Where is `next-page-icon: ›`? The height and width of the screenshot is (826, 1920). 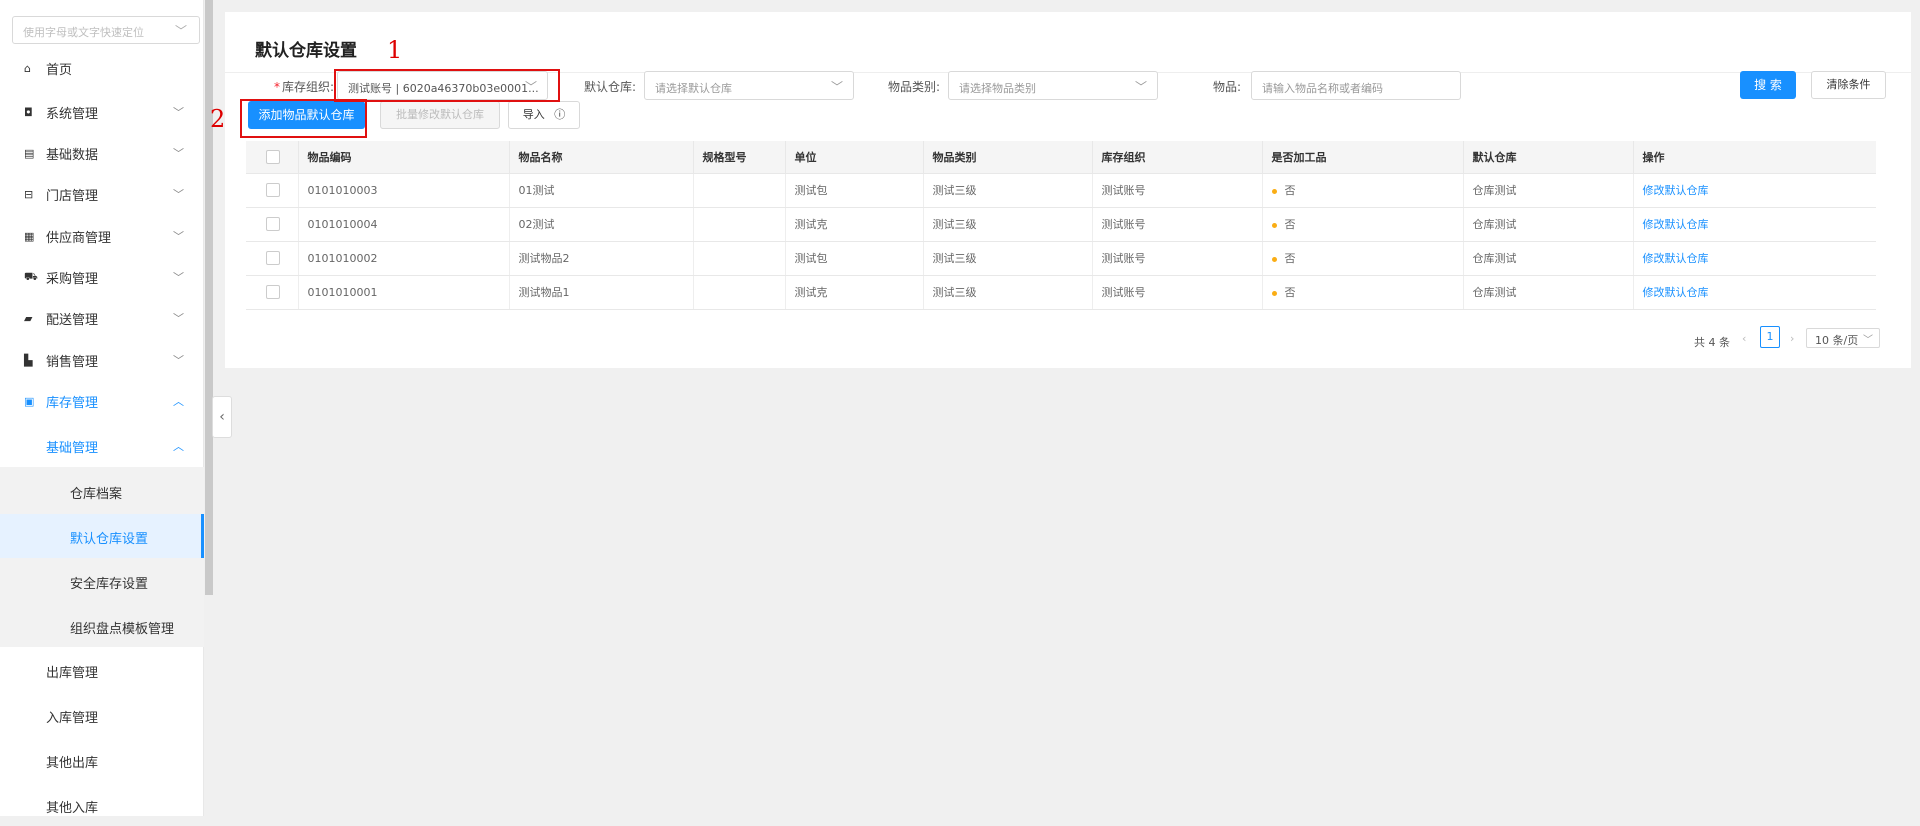
next-page-icon: › is located at coordinates (1792, 338).